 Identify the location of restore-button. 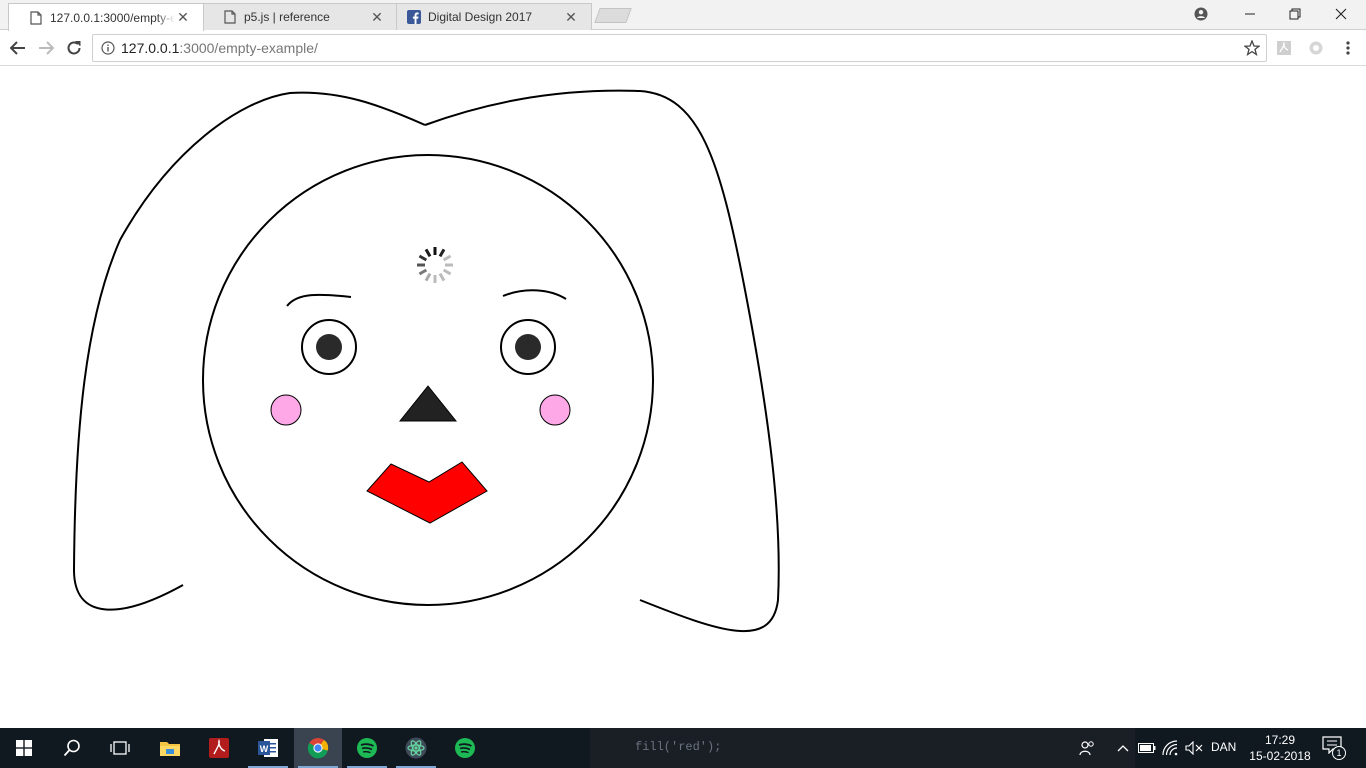
(1295, 14).